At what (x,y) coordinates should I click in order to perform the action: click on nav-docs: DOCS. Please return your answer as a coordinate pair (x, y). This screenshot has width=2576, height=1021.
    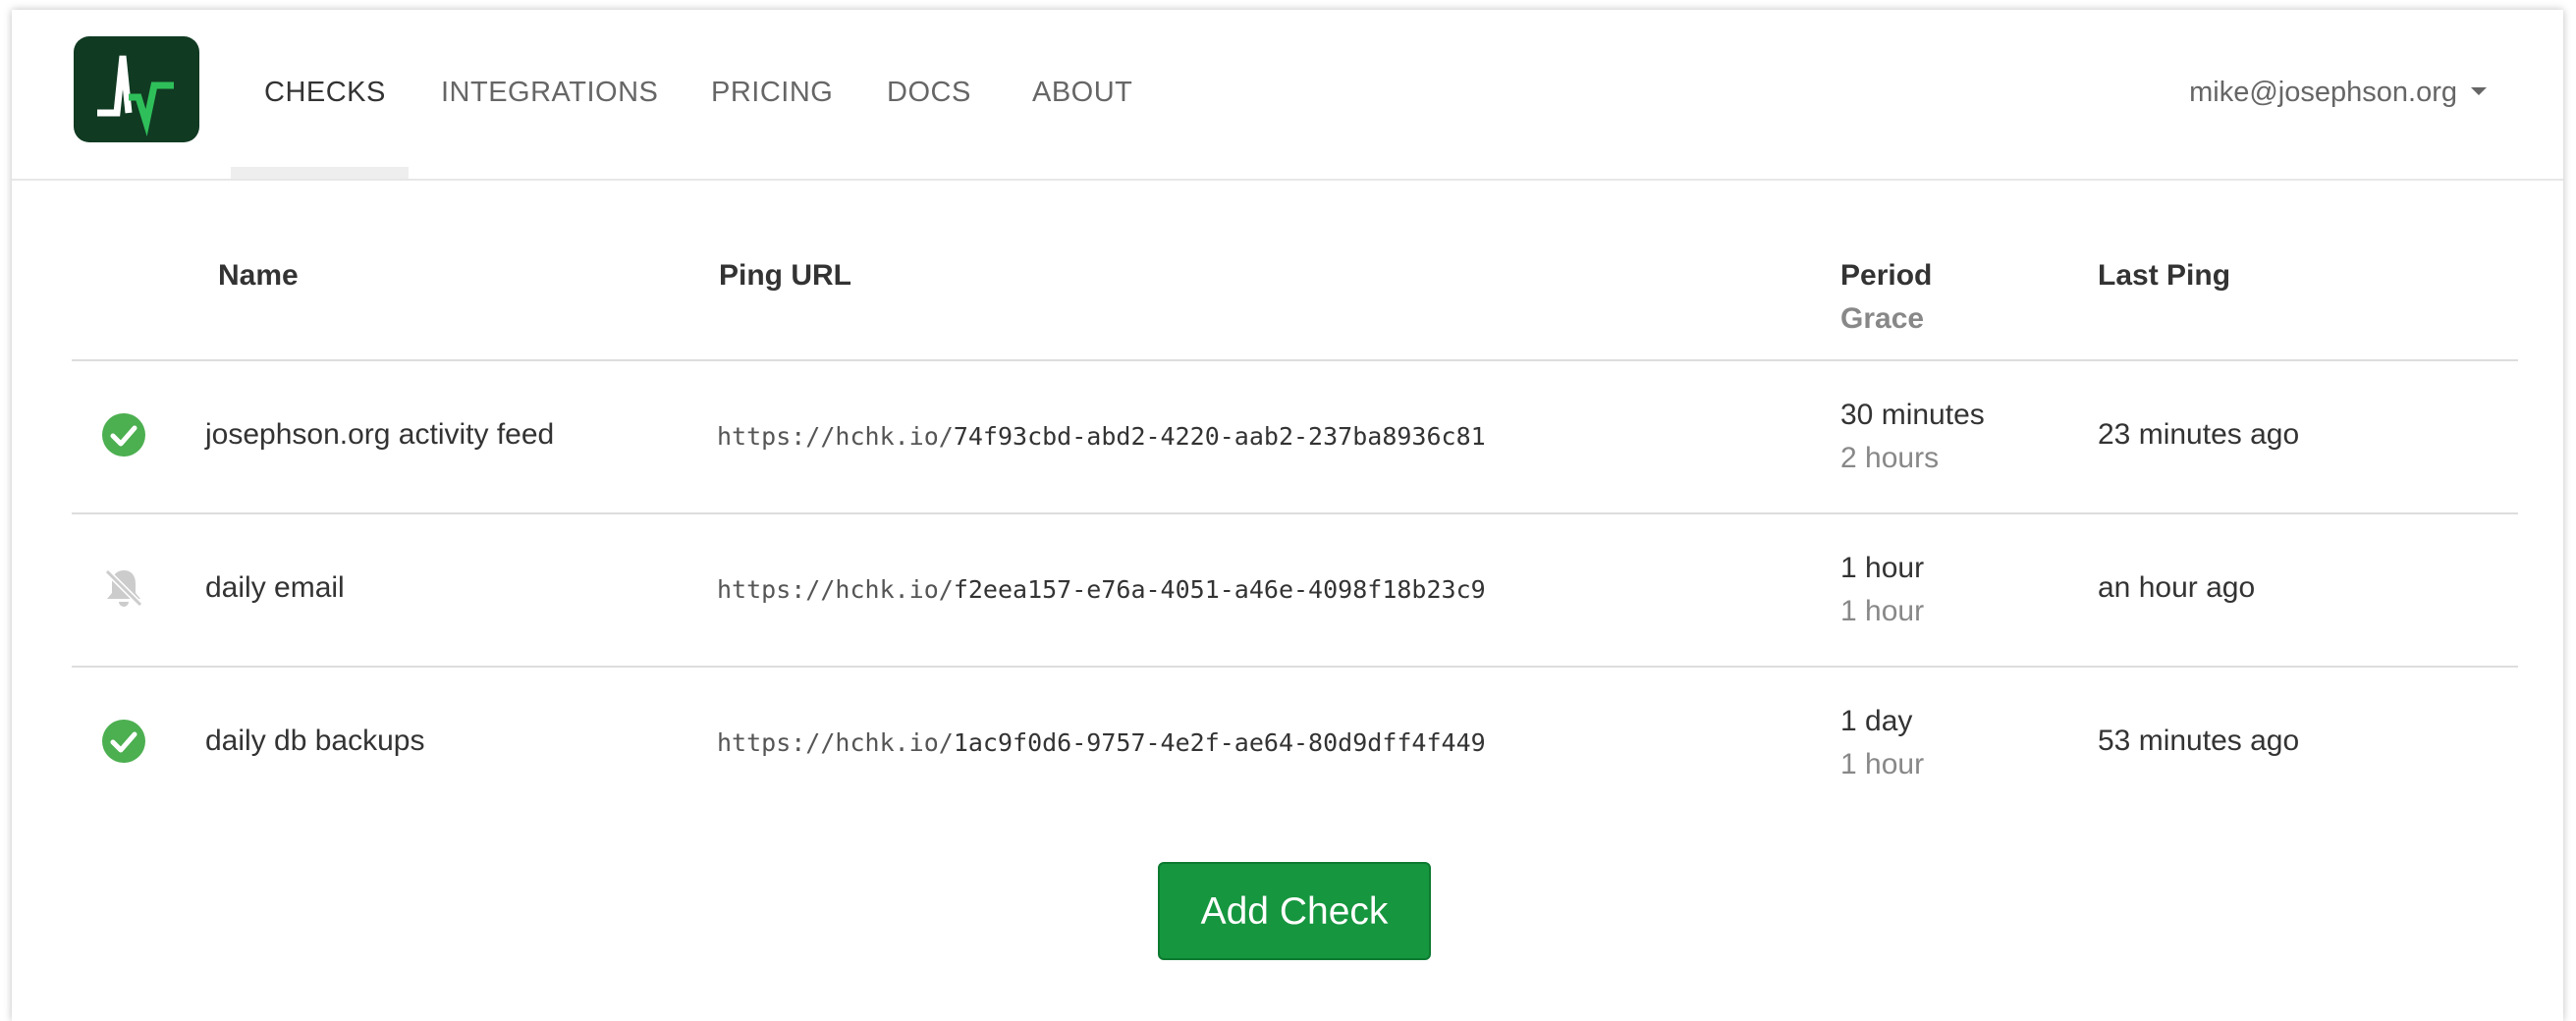
    Looking at the image, I should click on (929, 92).